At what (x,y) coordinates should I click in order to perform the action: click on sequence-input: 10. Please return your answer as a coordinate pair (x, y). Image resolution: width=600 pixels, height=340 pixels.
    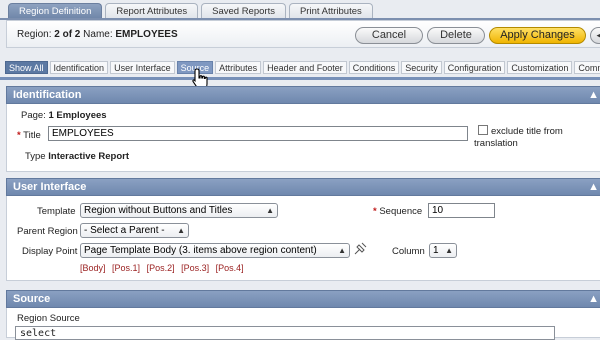
    Looking at the image, I should click on (461, 210).